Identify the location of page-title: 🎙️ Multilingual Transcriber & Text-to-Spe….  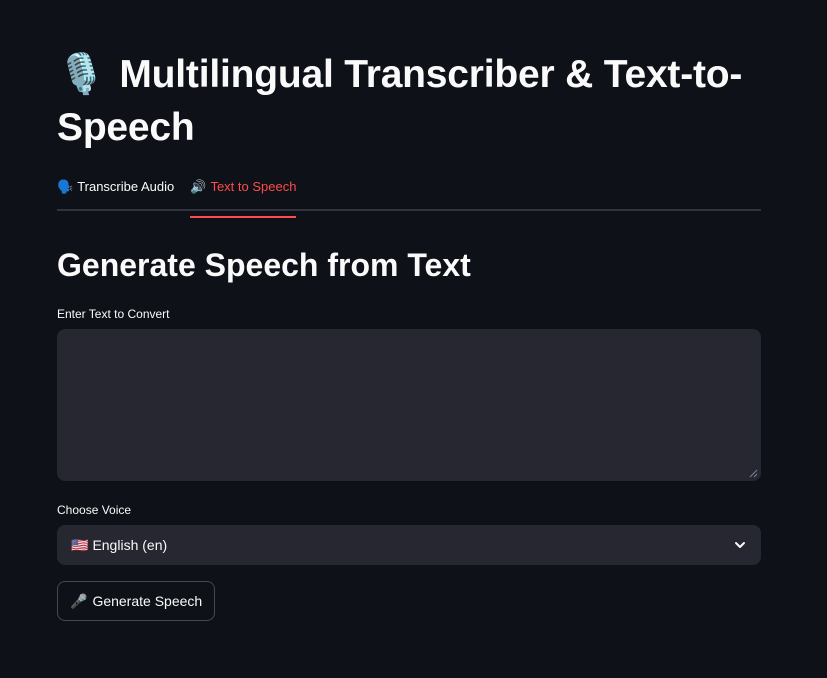
(409, 101).